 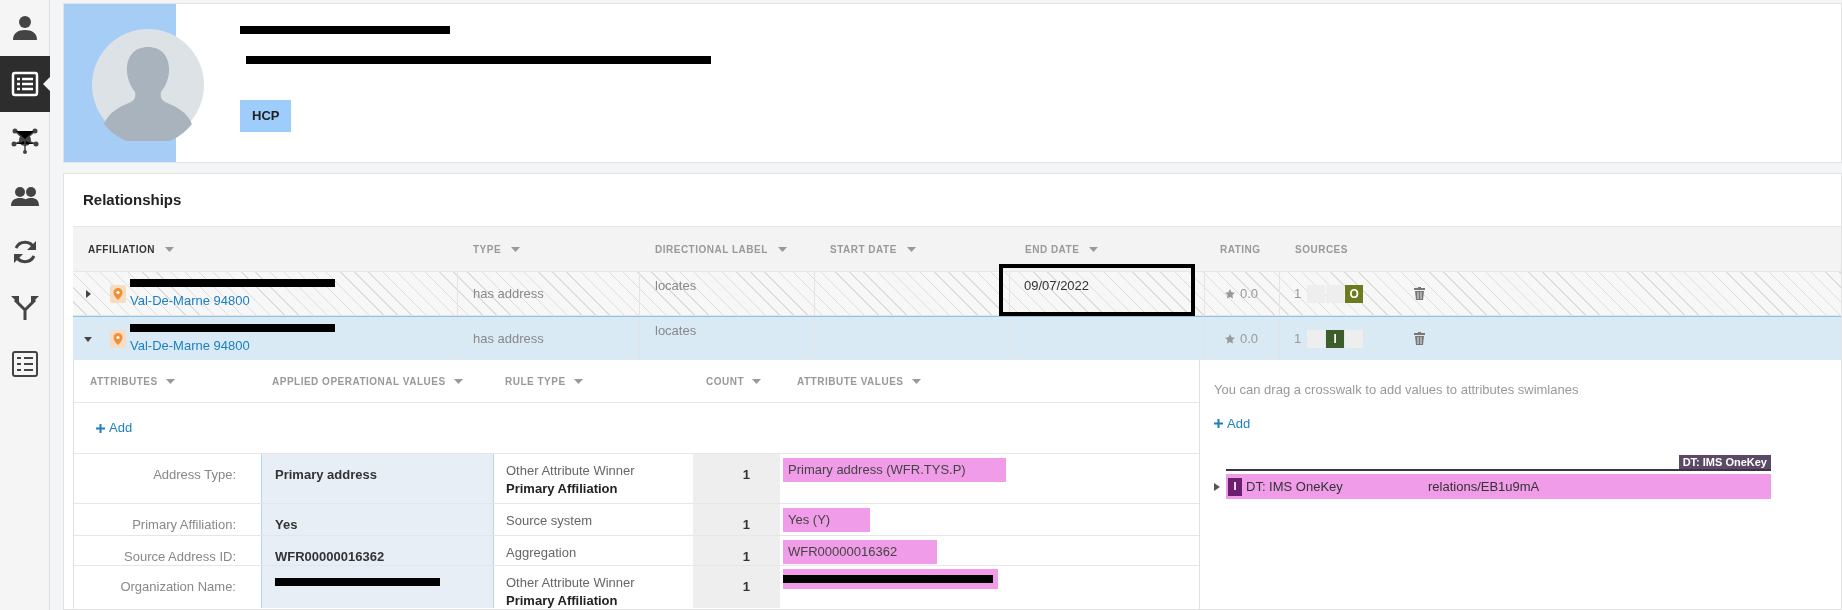 What do you see at coordinates (850, 381) in the screenshot?
I see `column-header: ATTRIBUTE VALUES` at bounding box center [850, 381].